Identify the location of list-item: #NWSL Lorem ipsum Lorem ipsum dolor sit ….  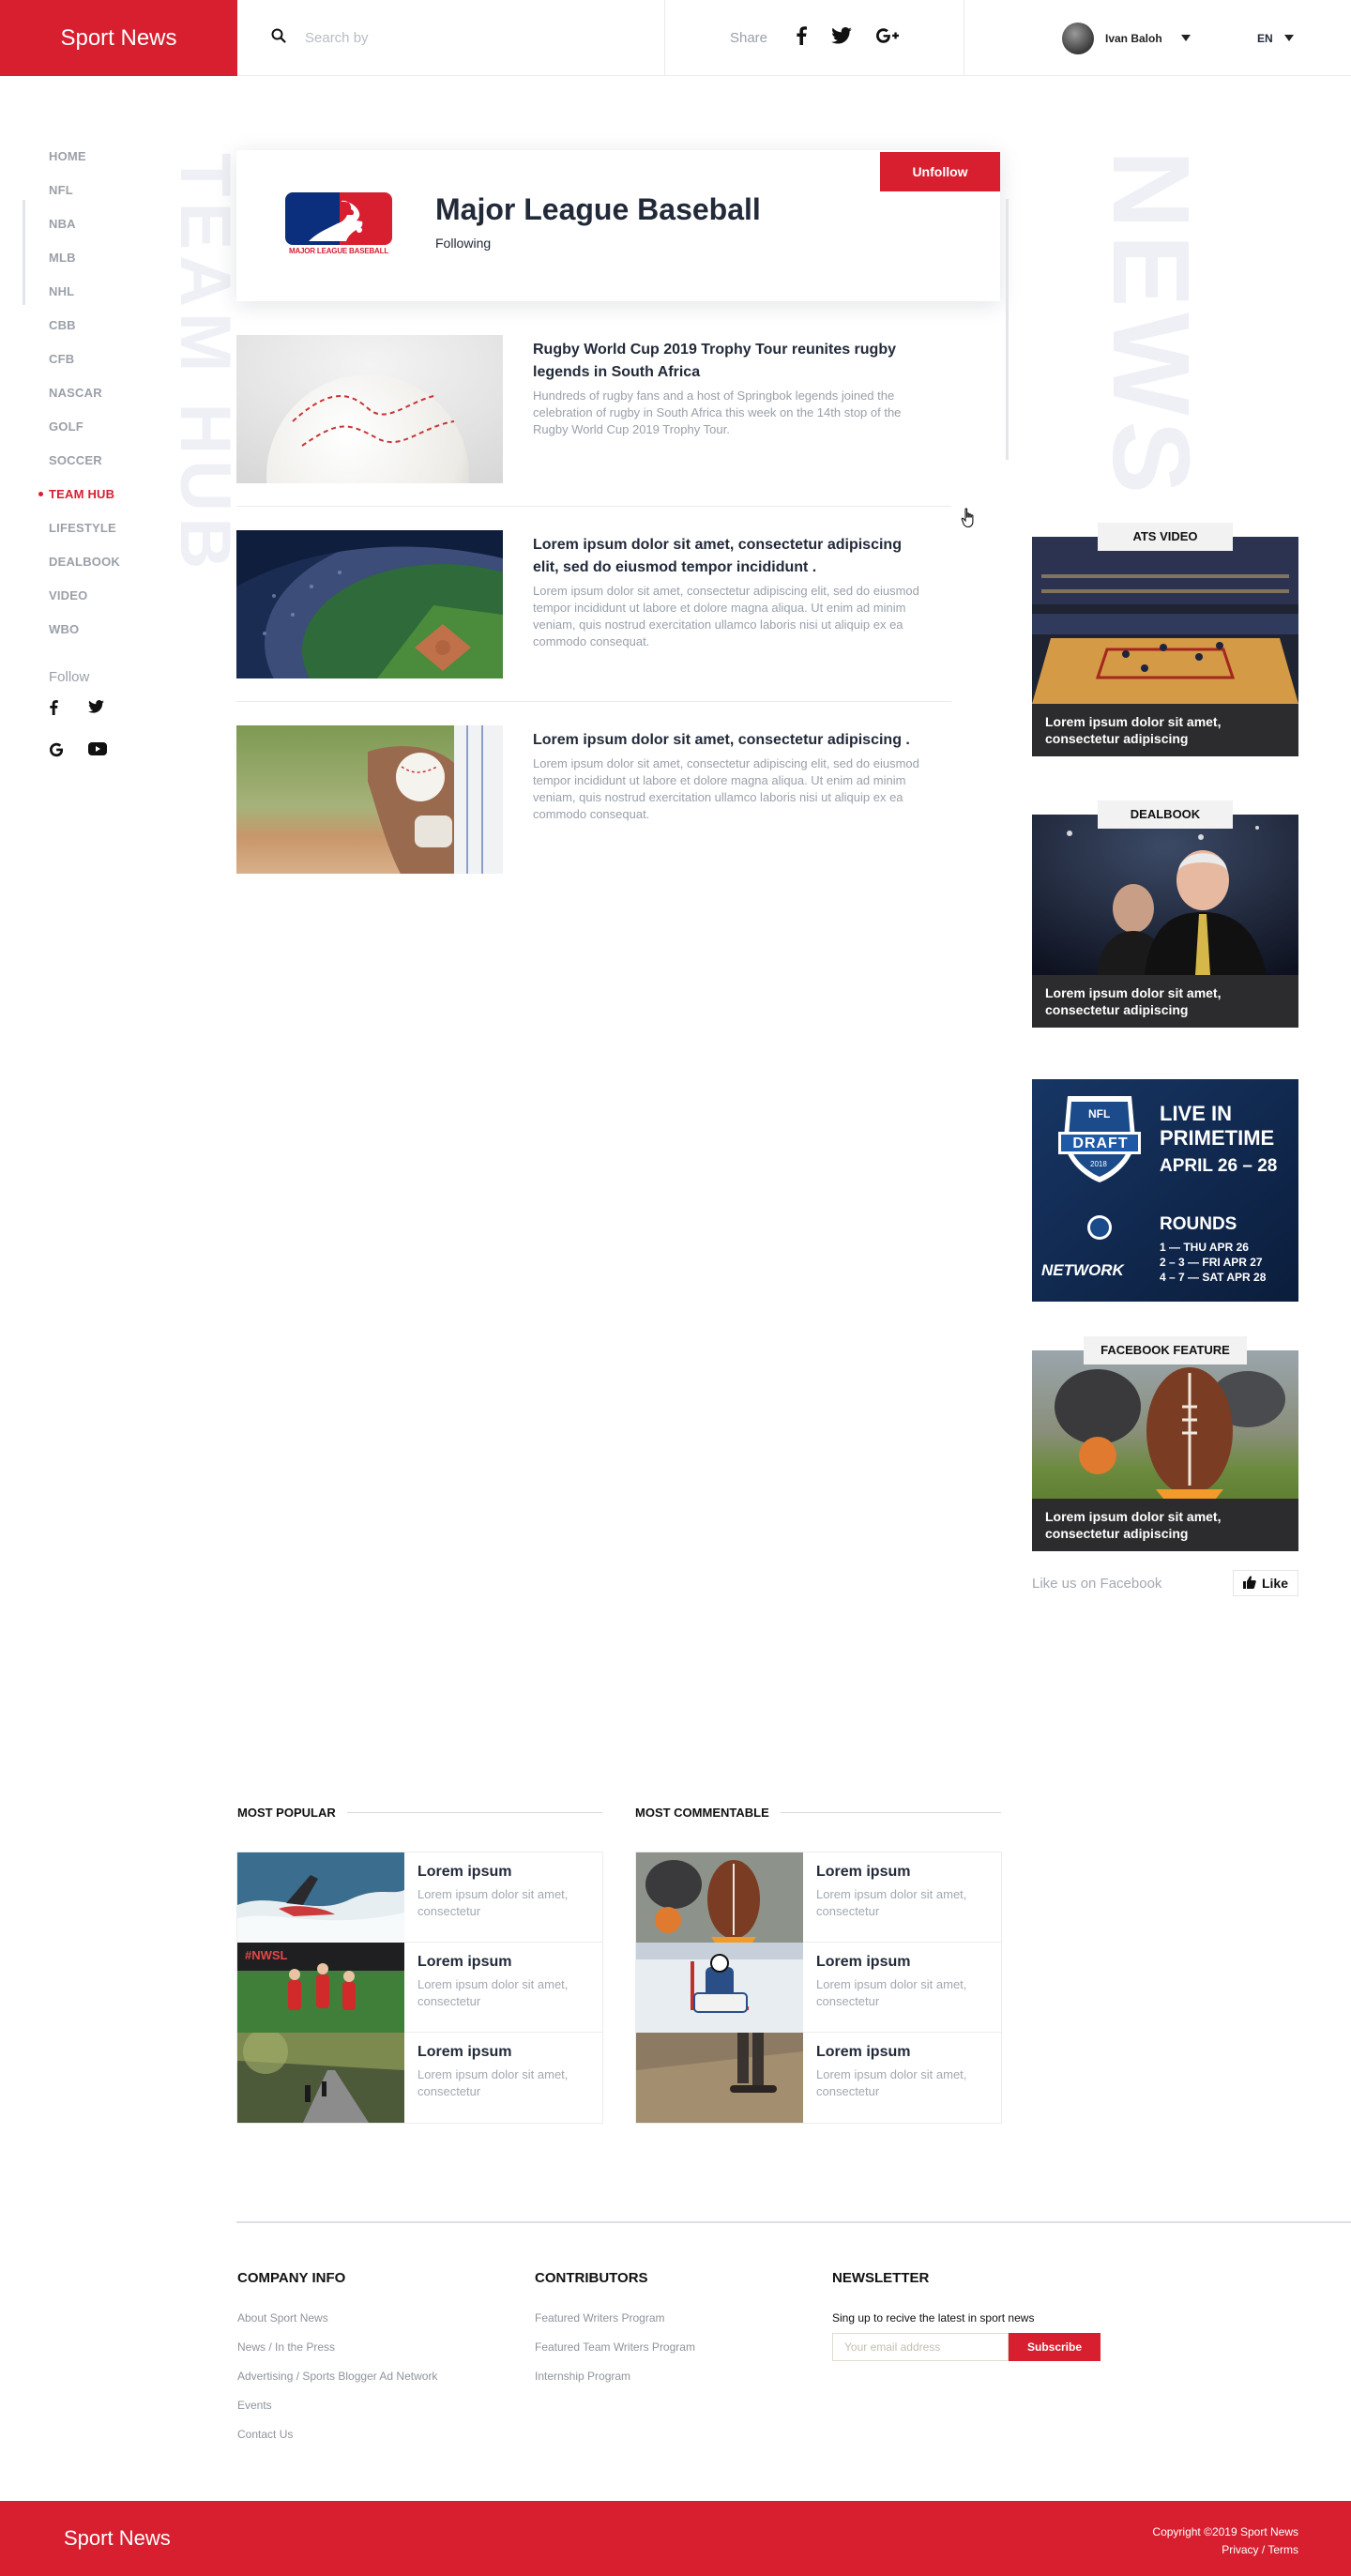
(420, 1988).